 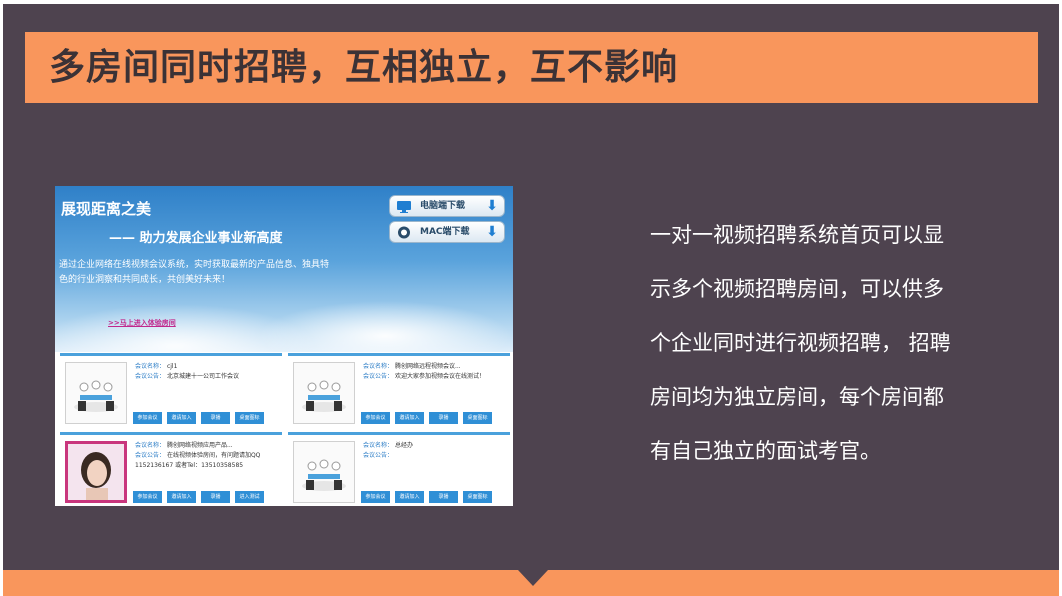 I want to click on room-contact: 1152136167 或者Tel：13510358585, so click(x=189, y=465).